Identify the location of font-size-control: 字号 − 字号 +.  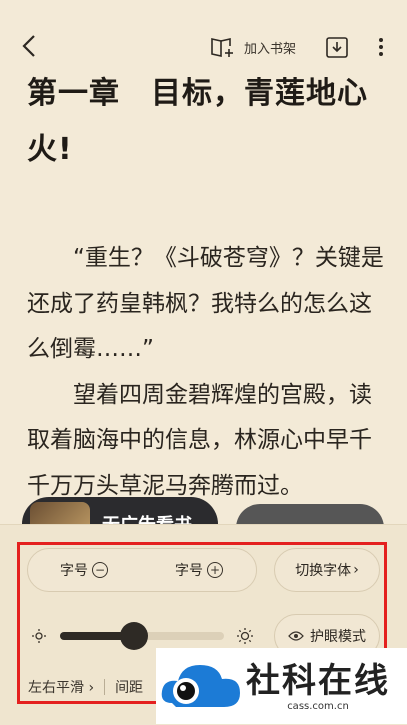
(142, 570).